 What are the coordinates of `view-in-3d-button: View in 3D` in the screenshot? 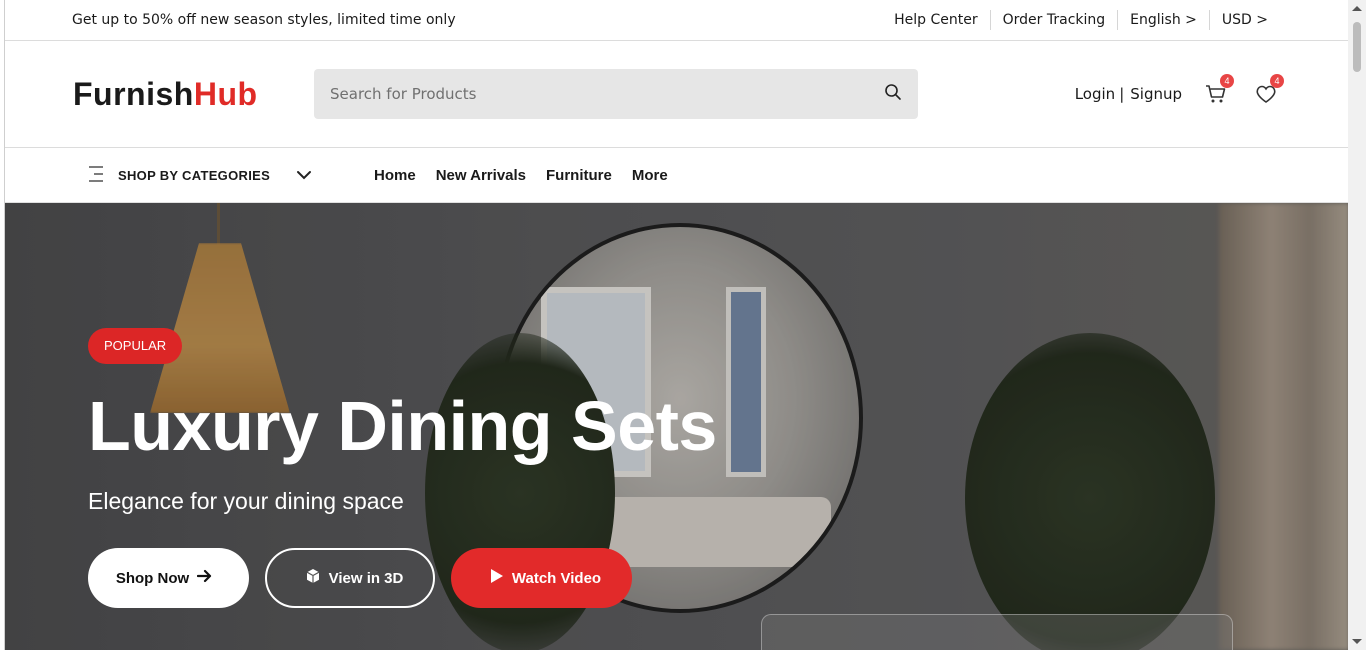 It's located at (350, 578).